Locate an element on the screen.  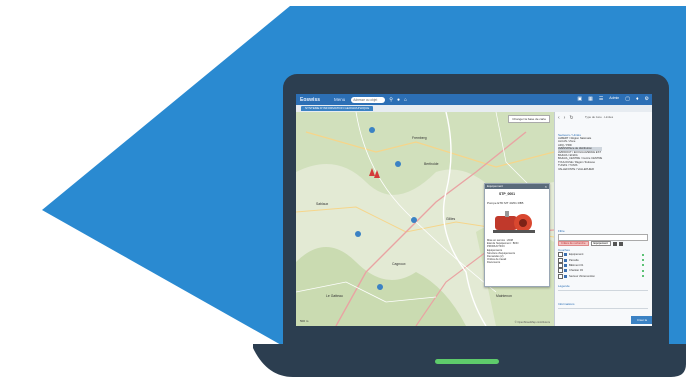
filter-tag: Critère de recherche is located at coordinates (573, 243).